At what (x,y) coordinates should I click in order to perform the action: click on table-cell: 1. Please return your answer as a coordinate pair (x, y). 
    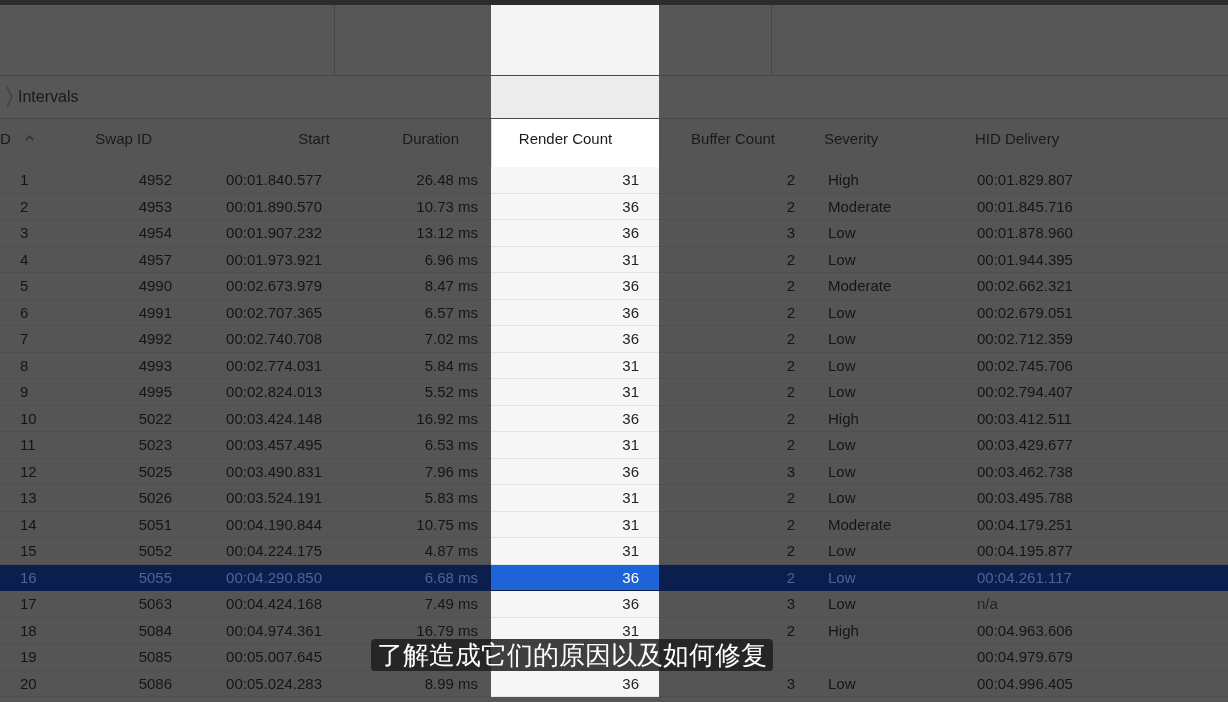
    Looking at the image, I should click on (24, 180).